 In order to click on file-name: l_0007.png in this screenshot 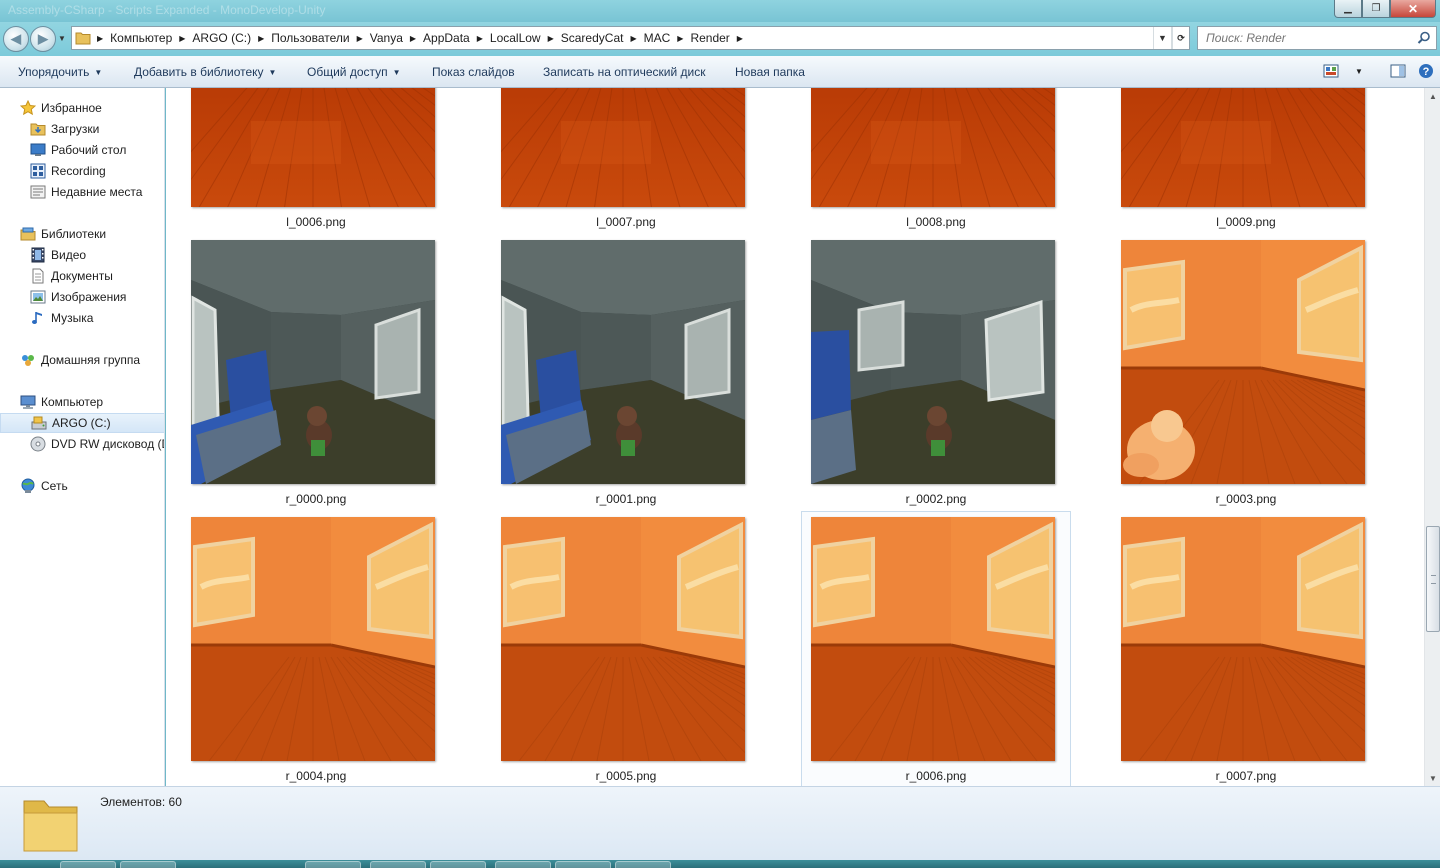, I will do `click(626, 222)`.